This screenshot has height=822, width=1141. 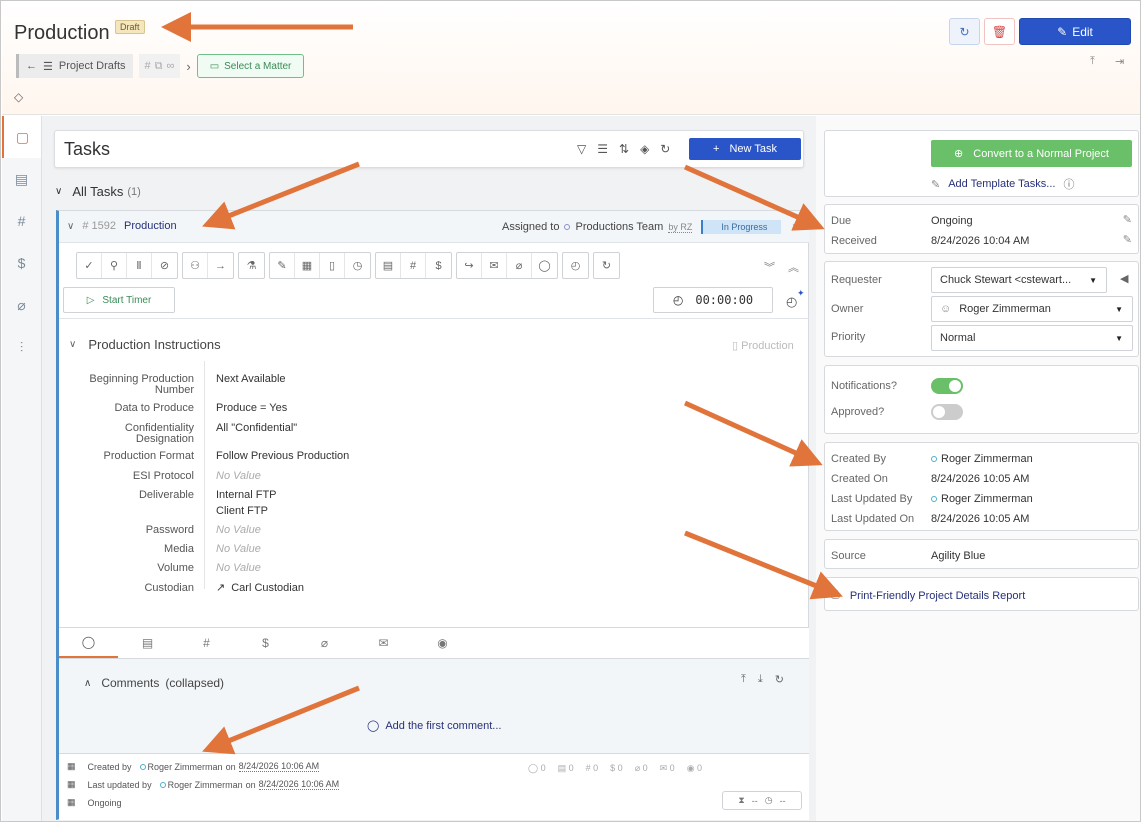 I want to click on mail-icon: ✉, so click(x=494, y=265).